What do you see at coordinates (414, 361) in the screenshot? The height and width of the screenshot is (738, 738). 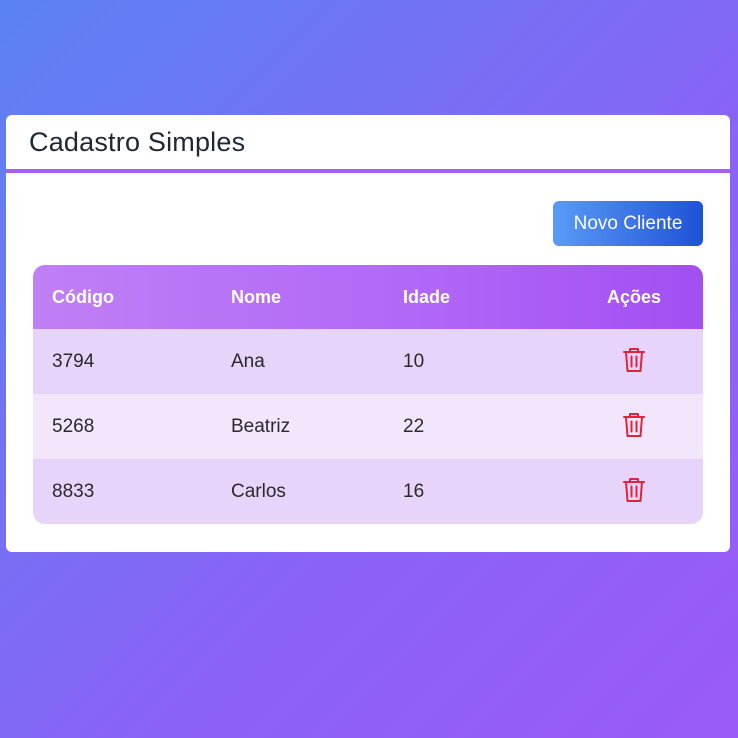 I see `cell-idade: 10` at bounding box center [414, 361].